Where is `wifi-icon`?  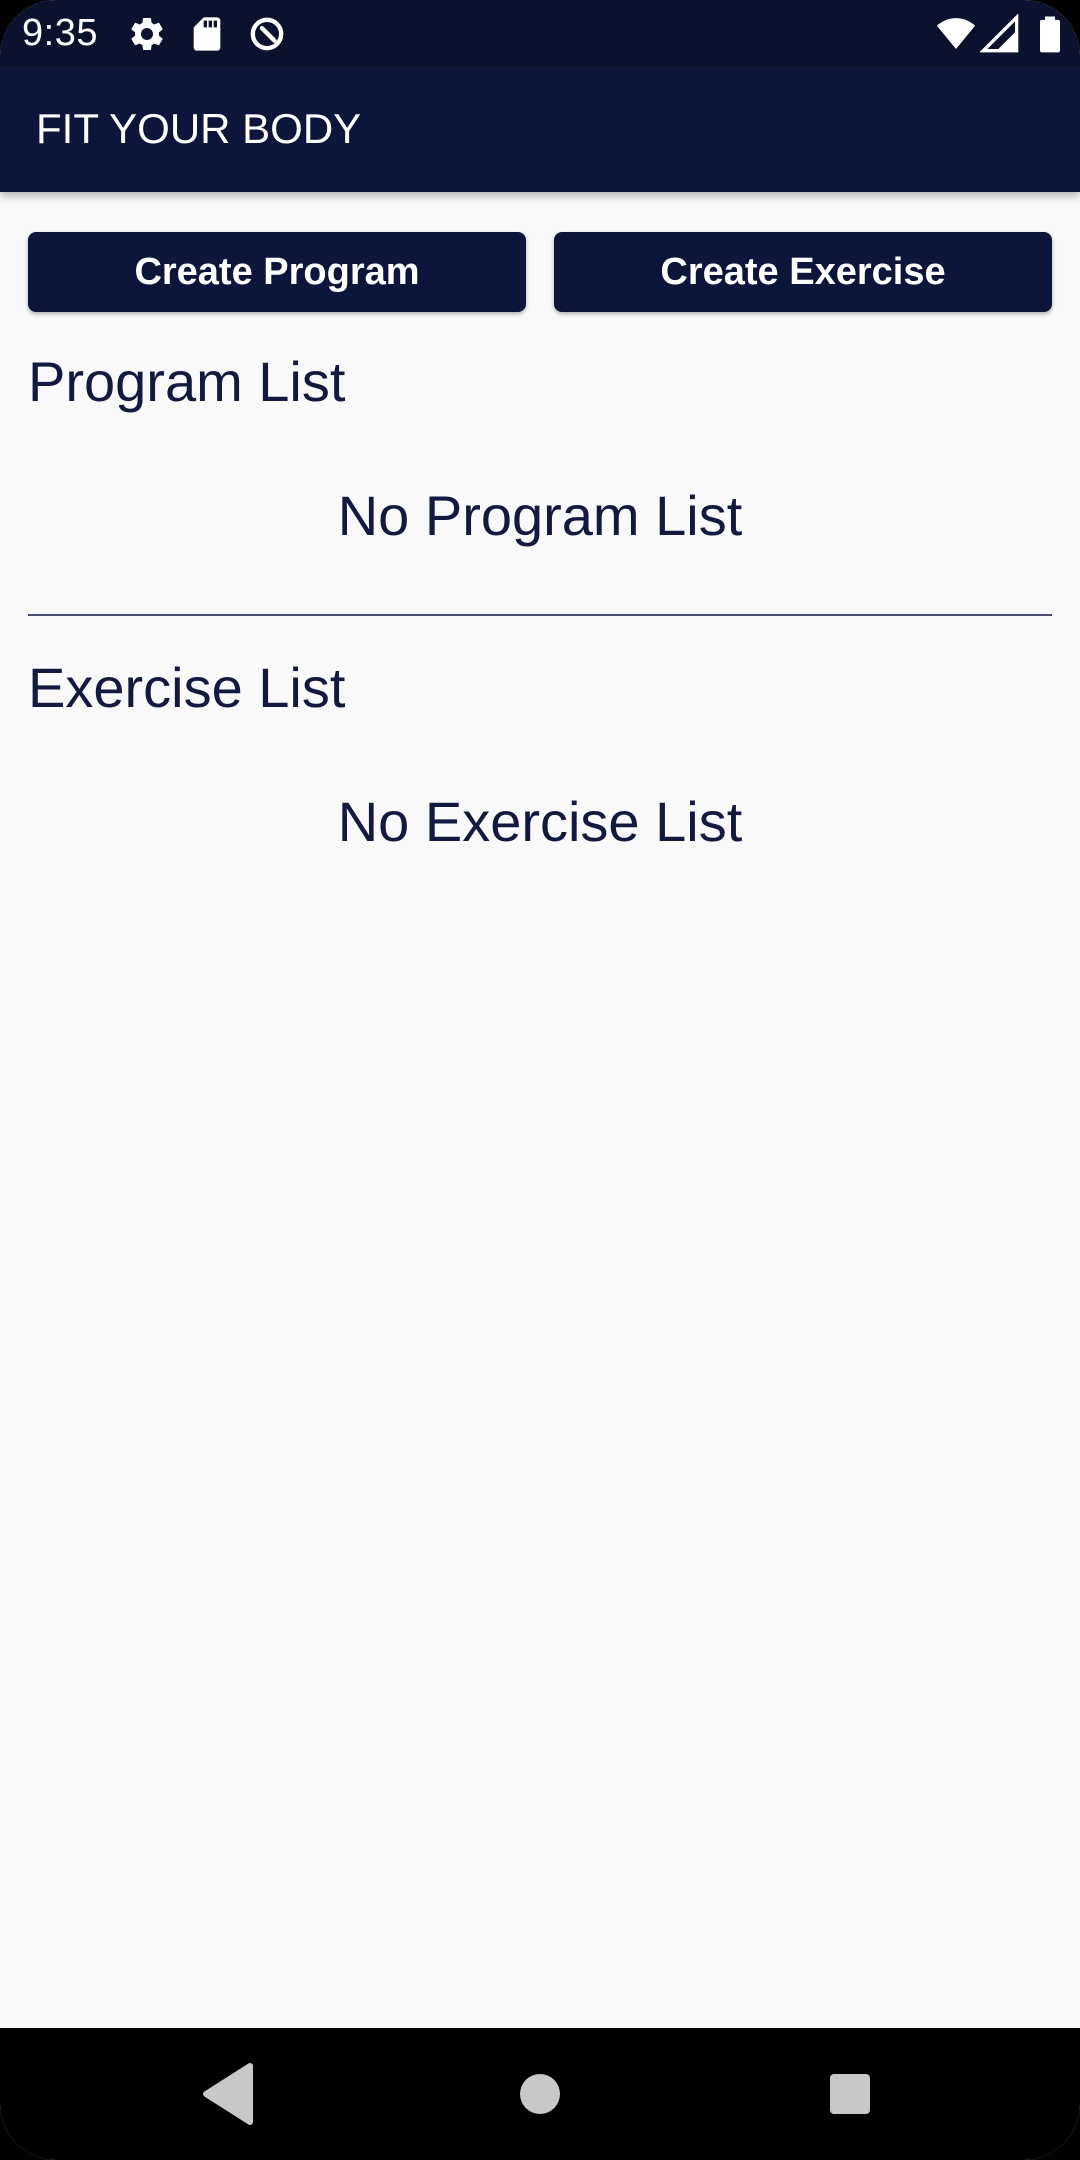 wifi-icon is located at coordinates (956, 33).